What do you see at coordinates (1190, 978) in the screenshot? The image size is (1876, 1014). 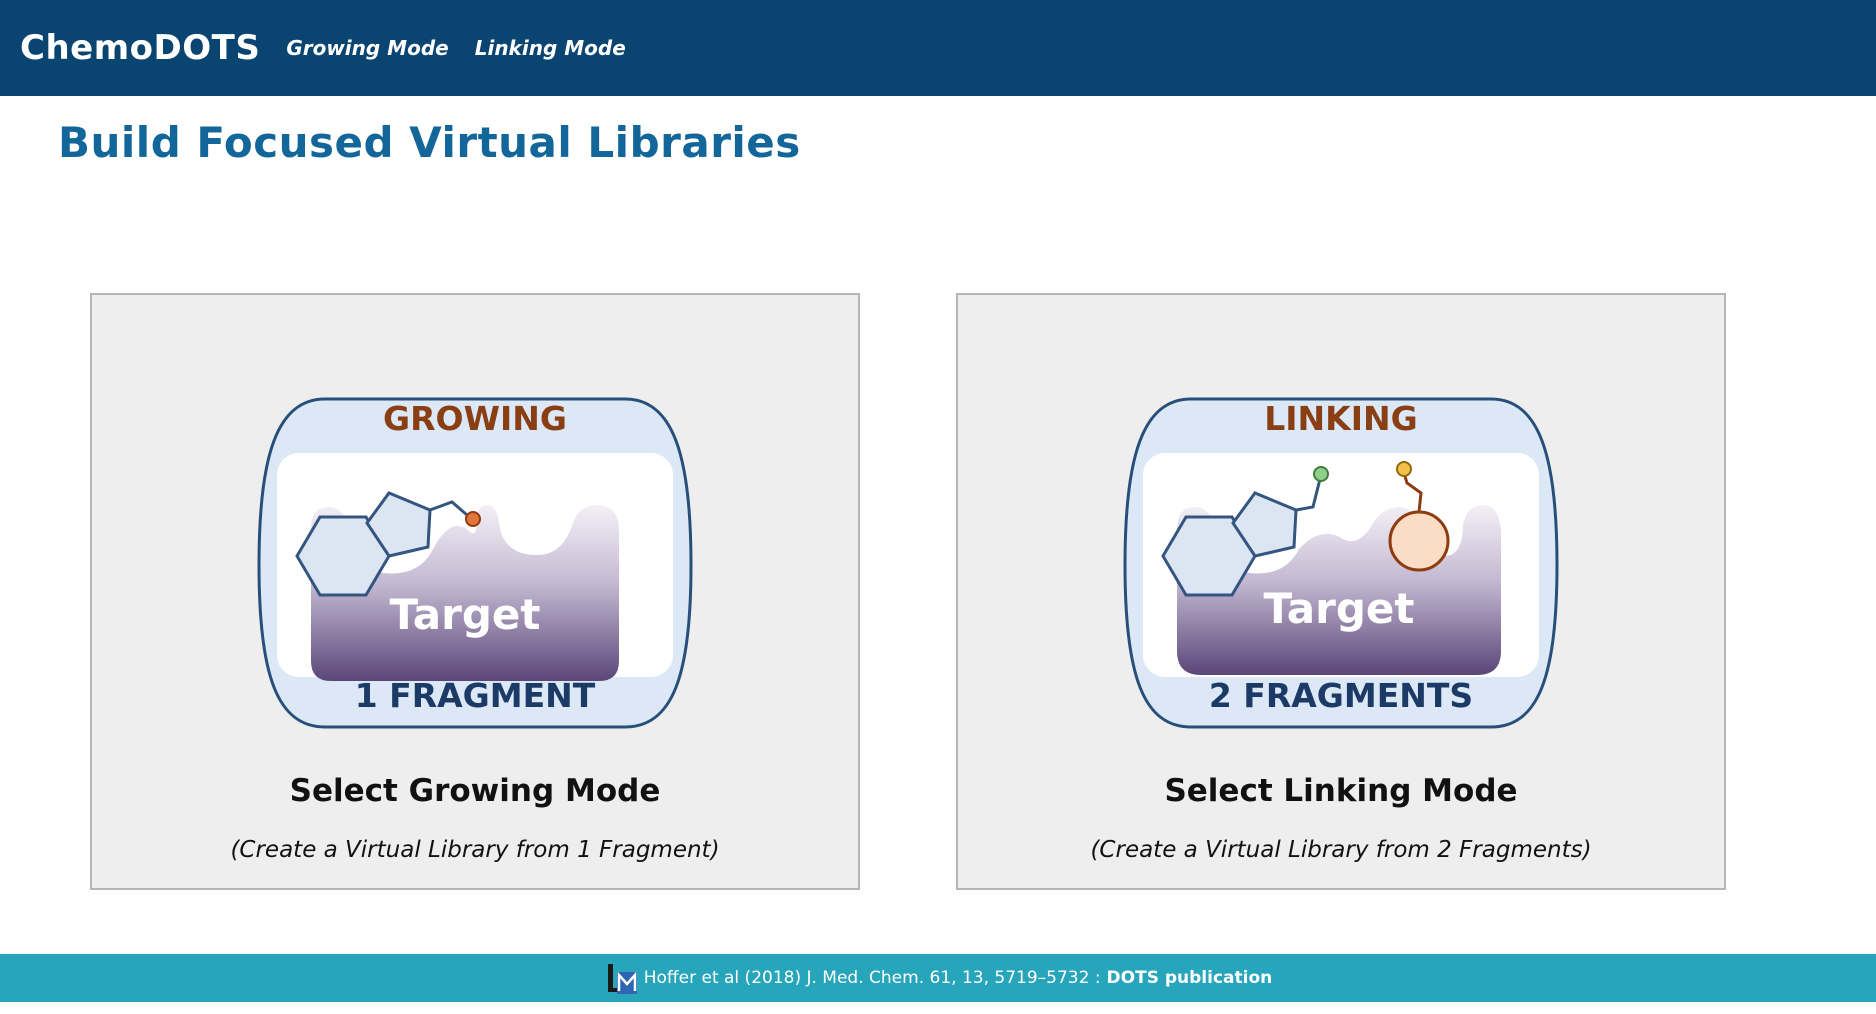 I see `dots-publication-link: DOTS publication` at bounding box center [1190, 978].